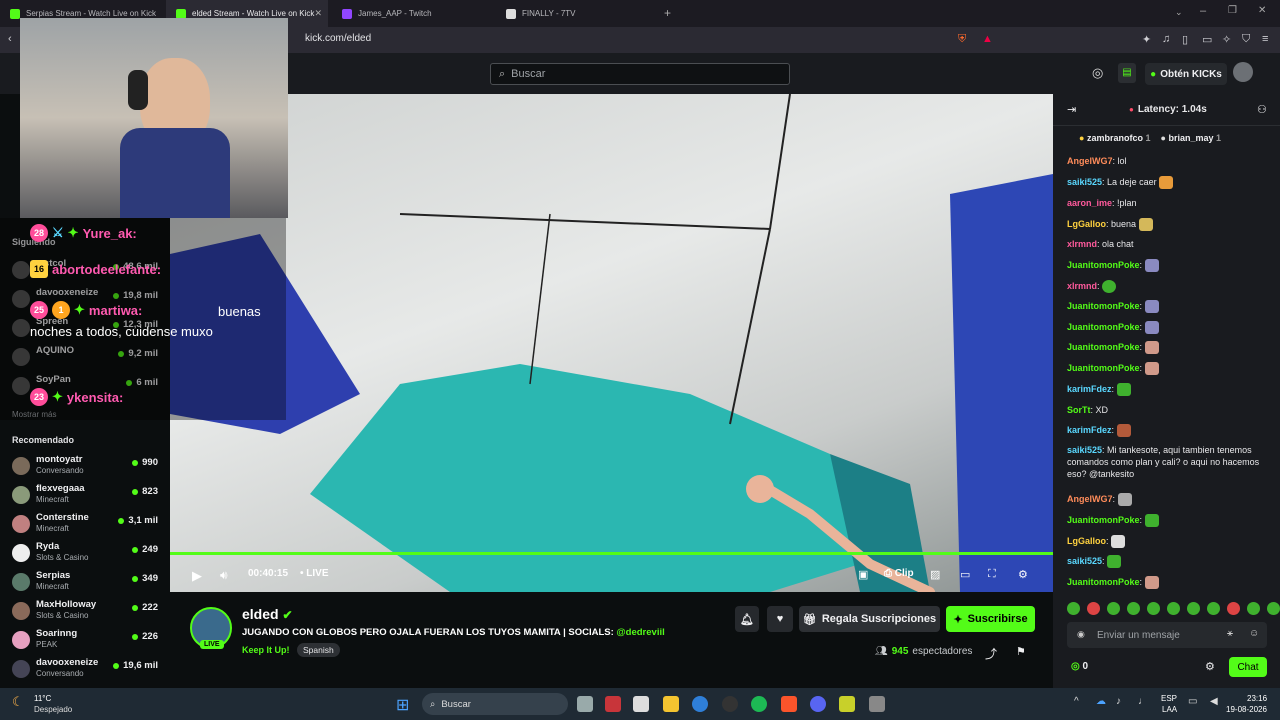  I want to click on weather-icon: ☾, so click(18, 702).